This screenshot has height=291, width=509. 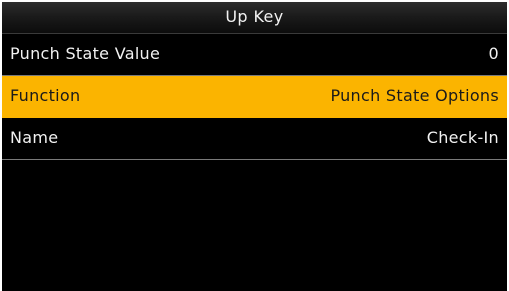 I want to click on setting-row-function: Function Punch State Options, so click(x=254, y=97).